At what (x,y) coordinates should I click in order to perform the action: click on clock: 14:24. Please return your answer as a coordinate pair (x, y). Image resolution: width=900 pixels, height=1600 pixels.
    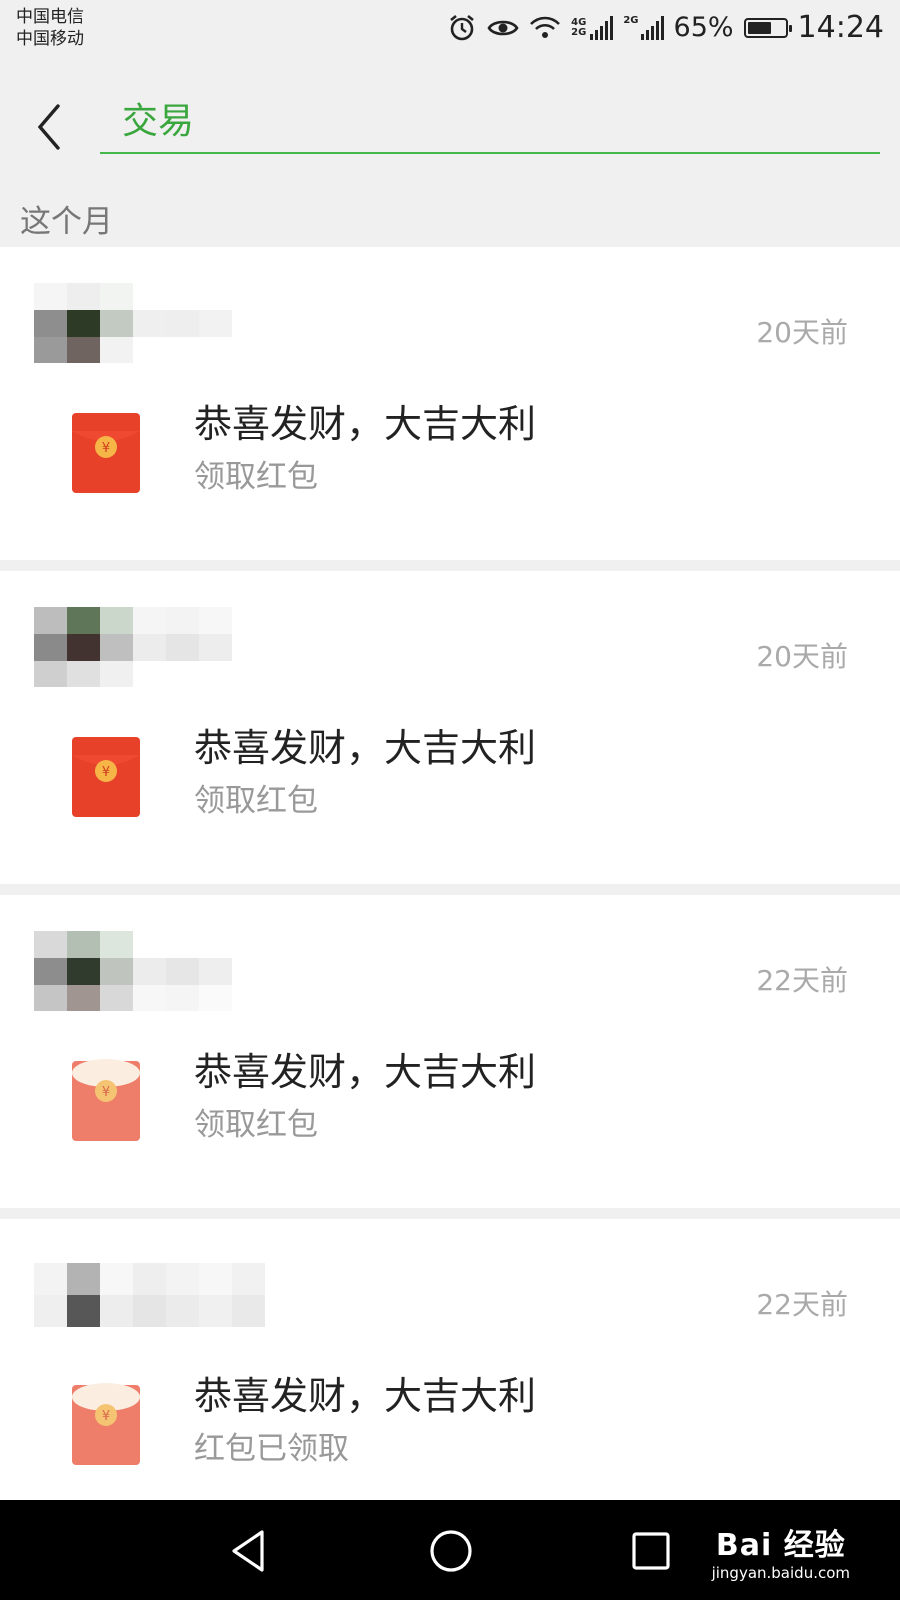
    Looking at the image, I should click on (840, 27).